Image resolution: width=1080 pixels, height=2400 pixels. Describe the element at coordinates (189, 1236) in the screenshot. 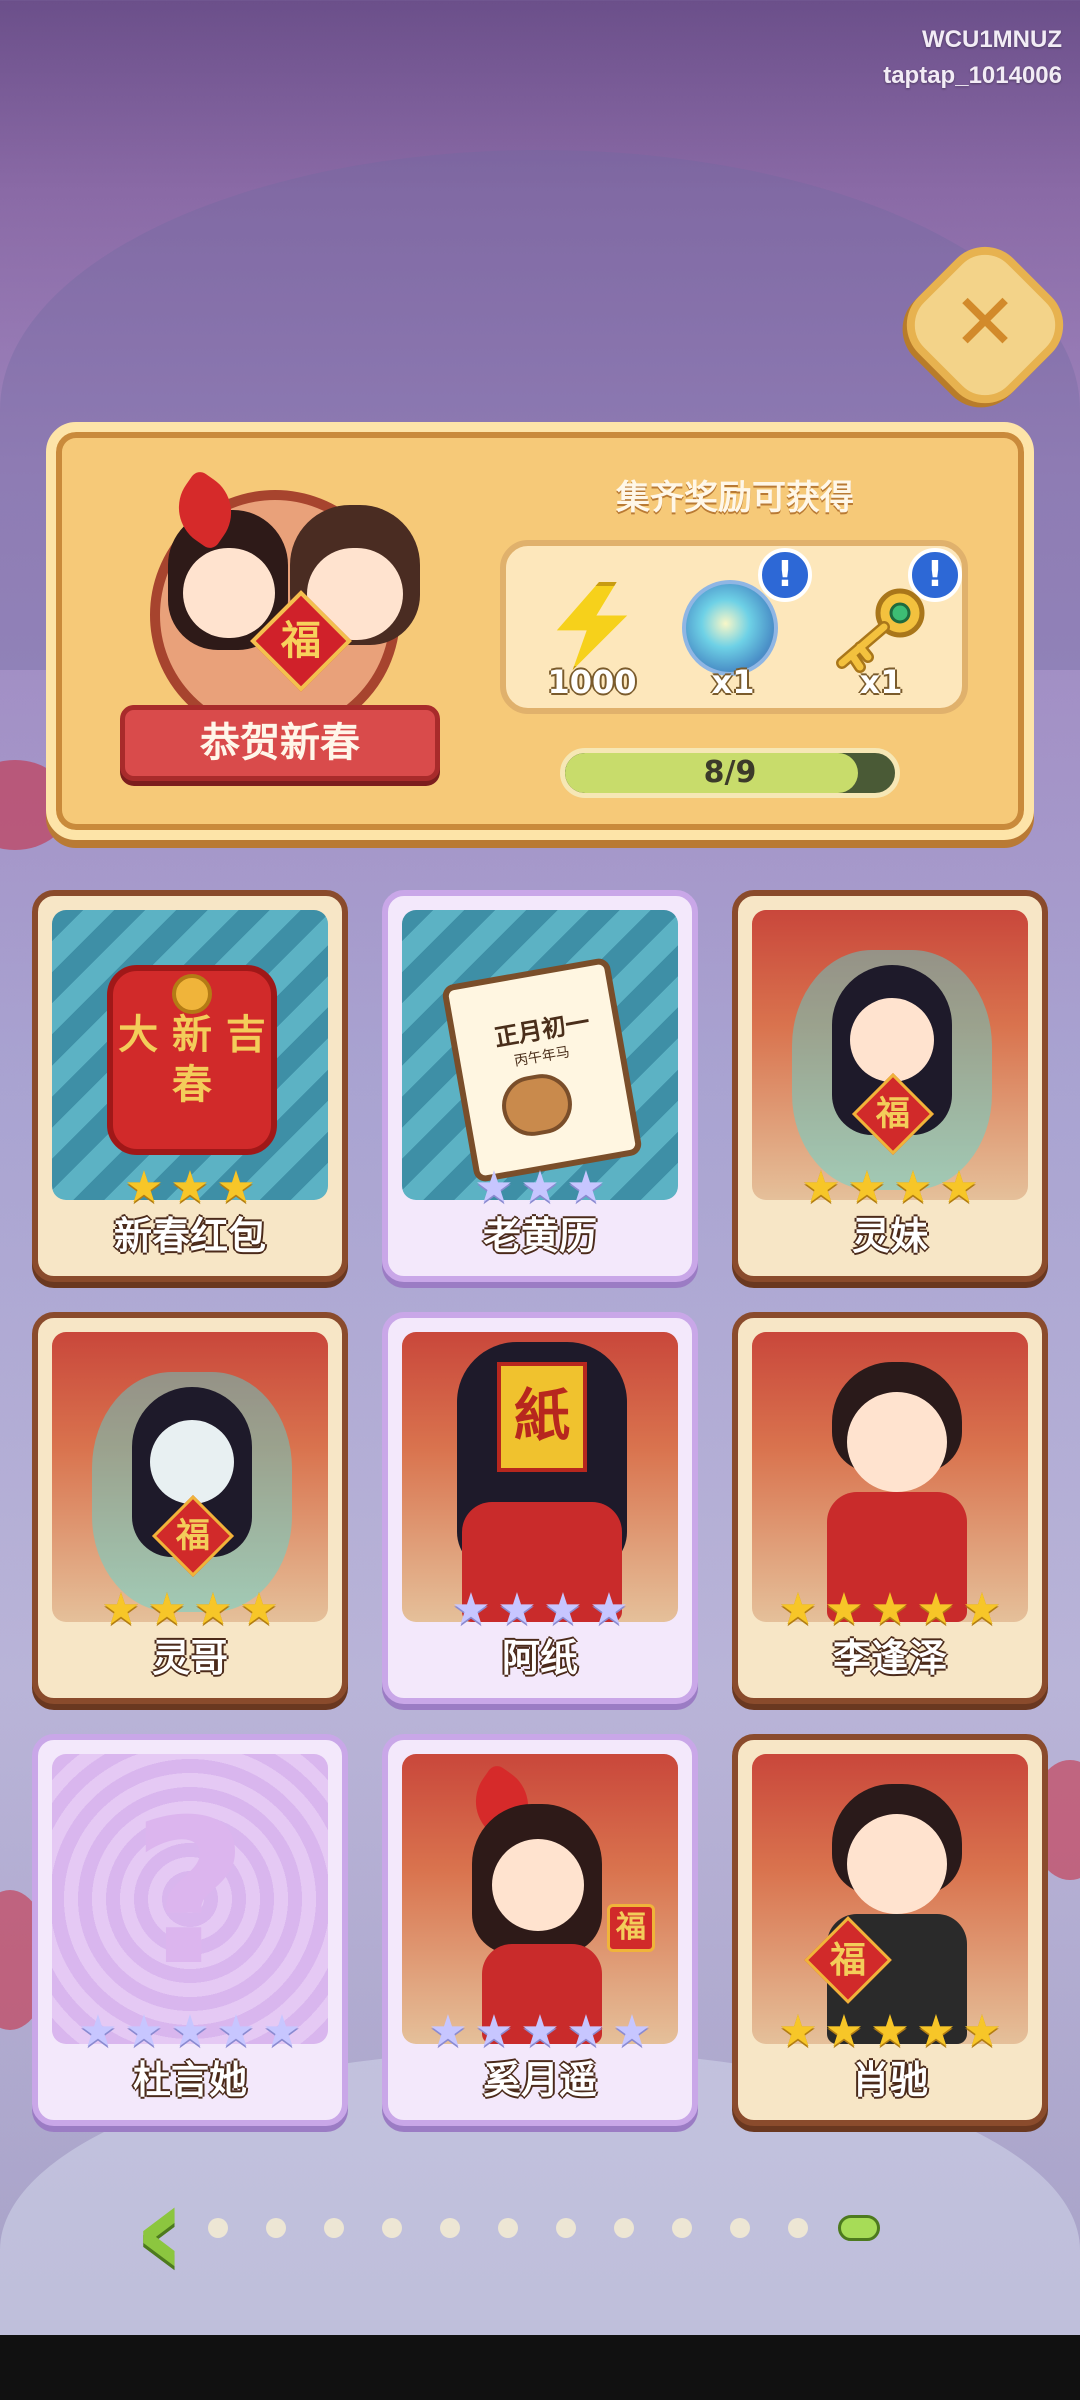

I see `card-name: 新春红包` at that location.